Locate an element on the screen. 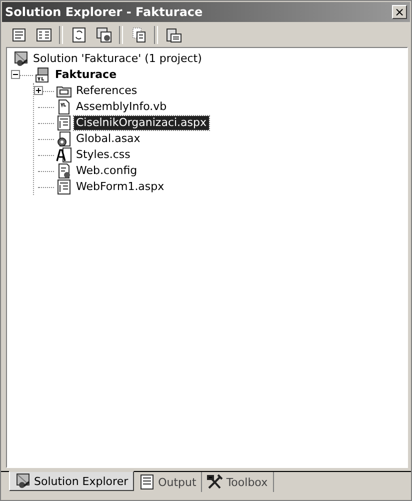  tree-item: Styles.css is located at coordinates (103, 155).